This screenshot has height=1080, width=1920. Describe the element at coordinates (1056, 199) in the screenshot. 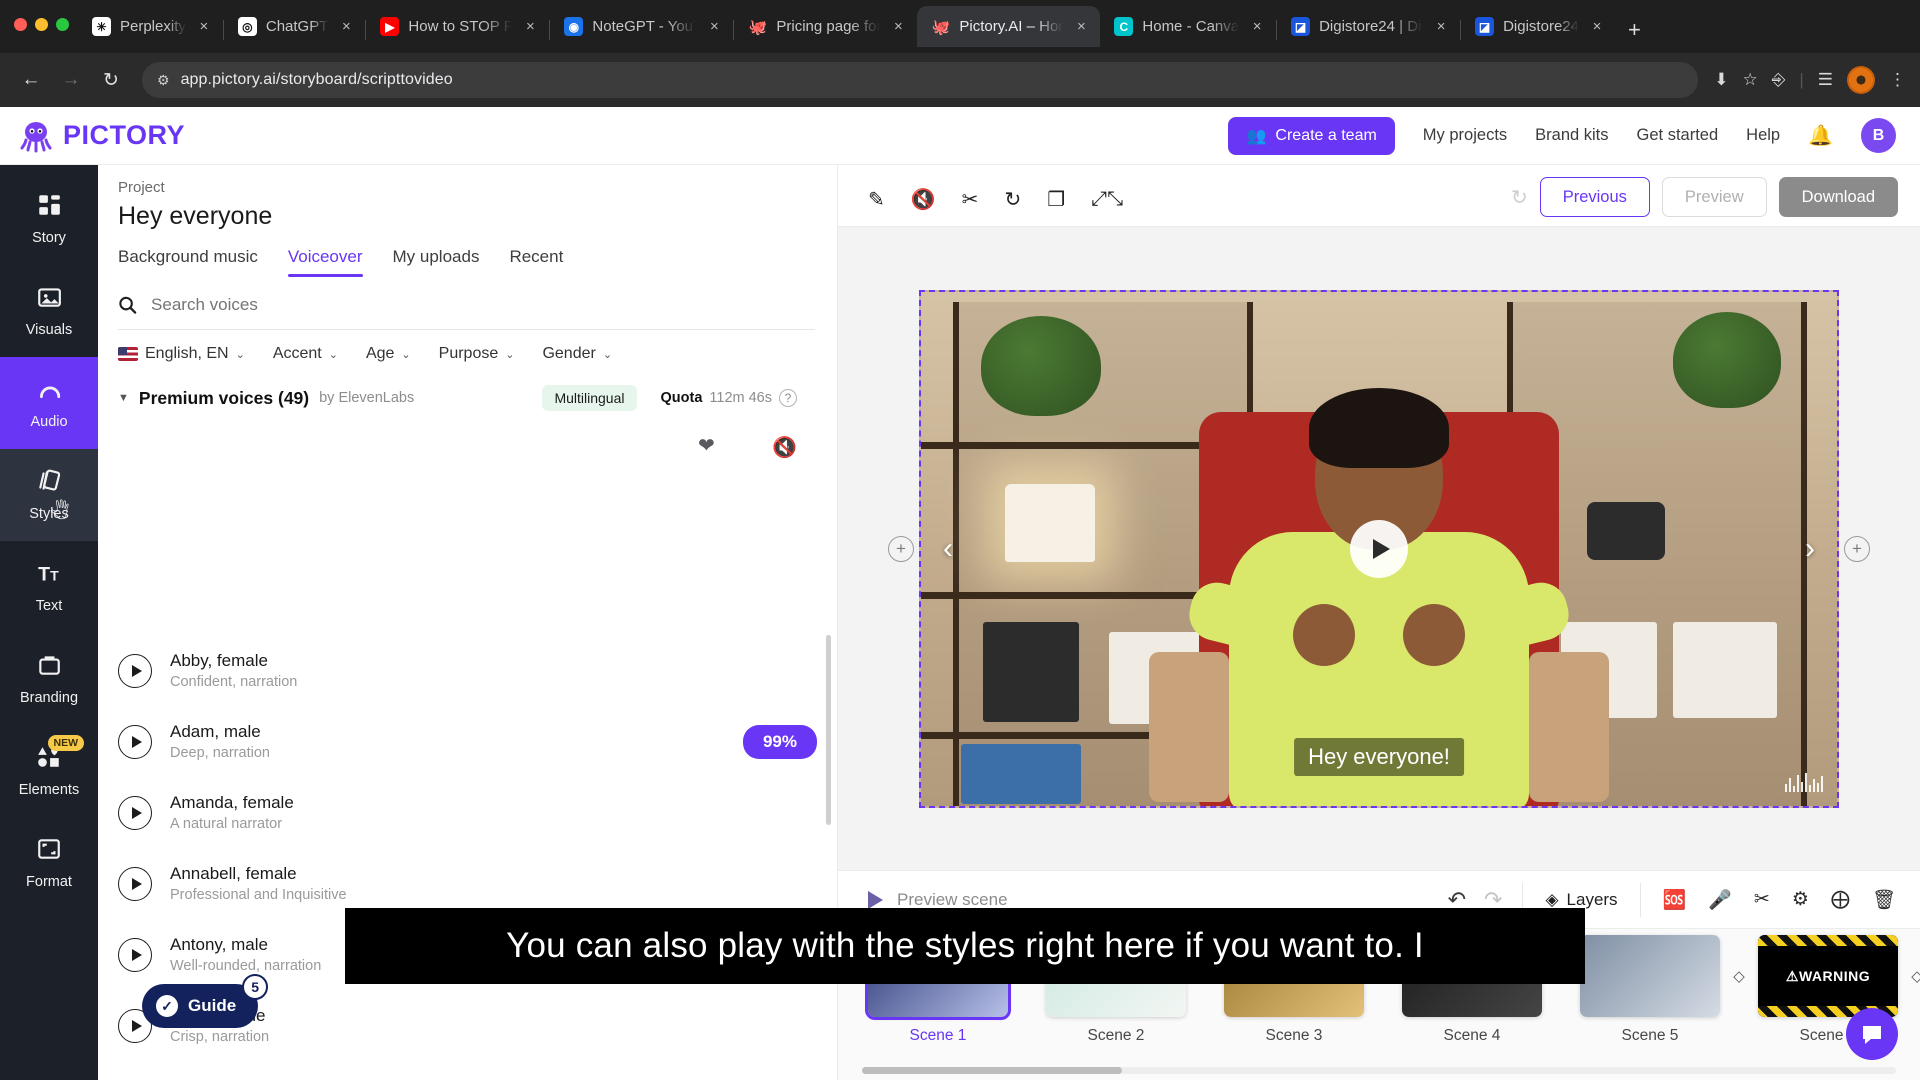

I see `duplicate-icon: ❐` at that location.